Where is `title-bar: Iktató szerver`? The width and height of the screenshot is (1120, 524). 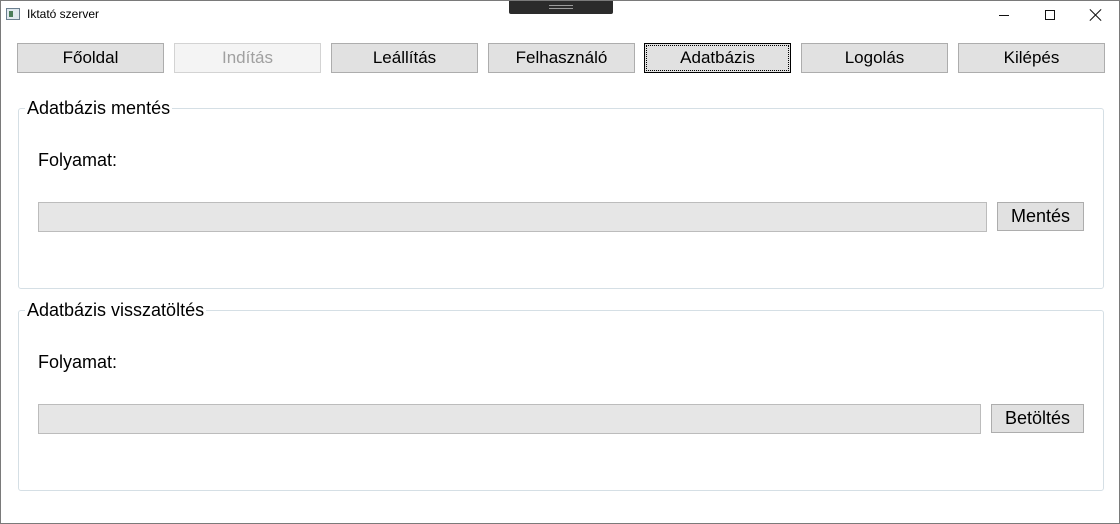 title-bar: Iktató szerver is located at coordinates (560, 15).